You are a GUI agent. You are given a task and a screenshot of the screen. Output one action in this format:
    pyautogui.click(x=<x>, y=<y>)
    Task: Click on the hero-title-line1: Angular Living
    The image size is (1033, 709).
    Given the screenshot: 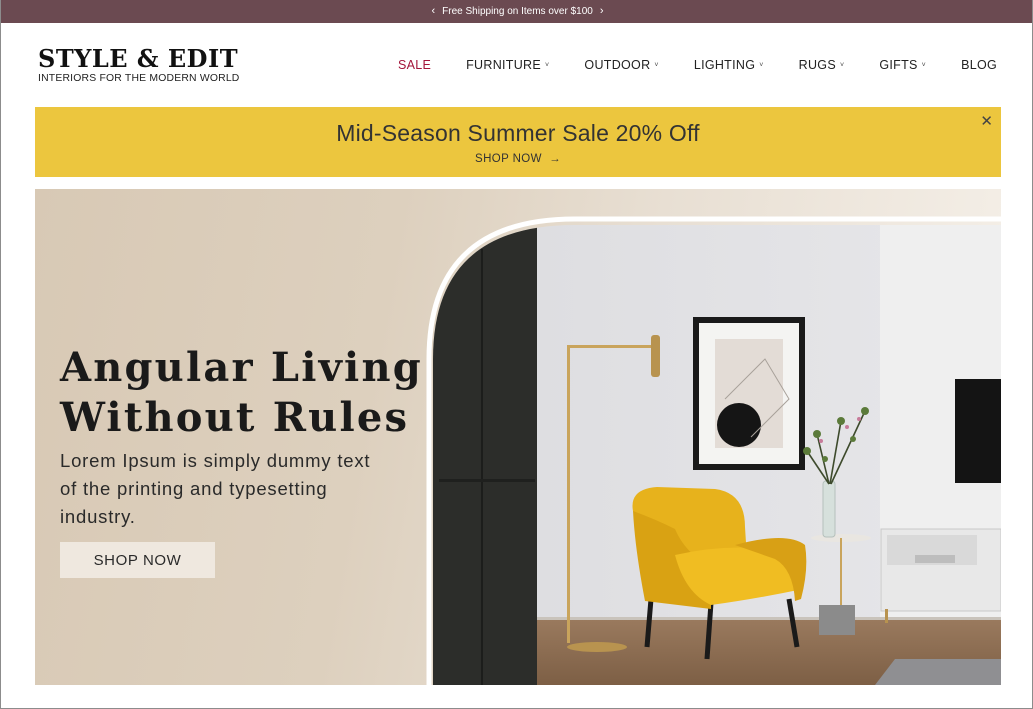 What is the action you would take?
    pyautogui.click(x=241, y=367)
    